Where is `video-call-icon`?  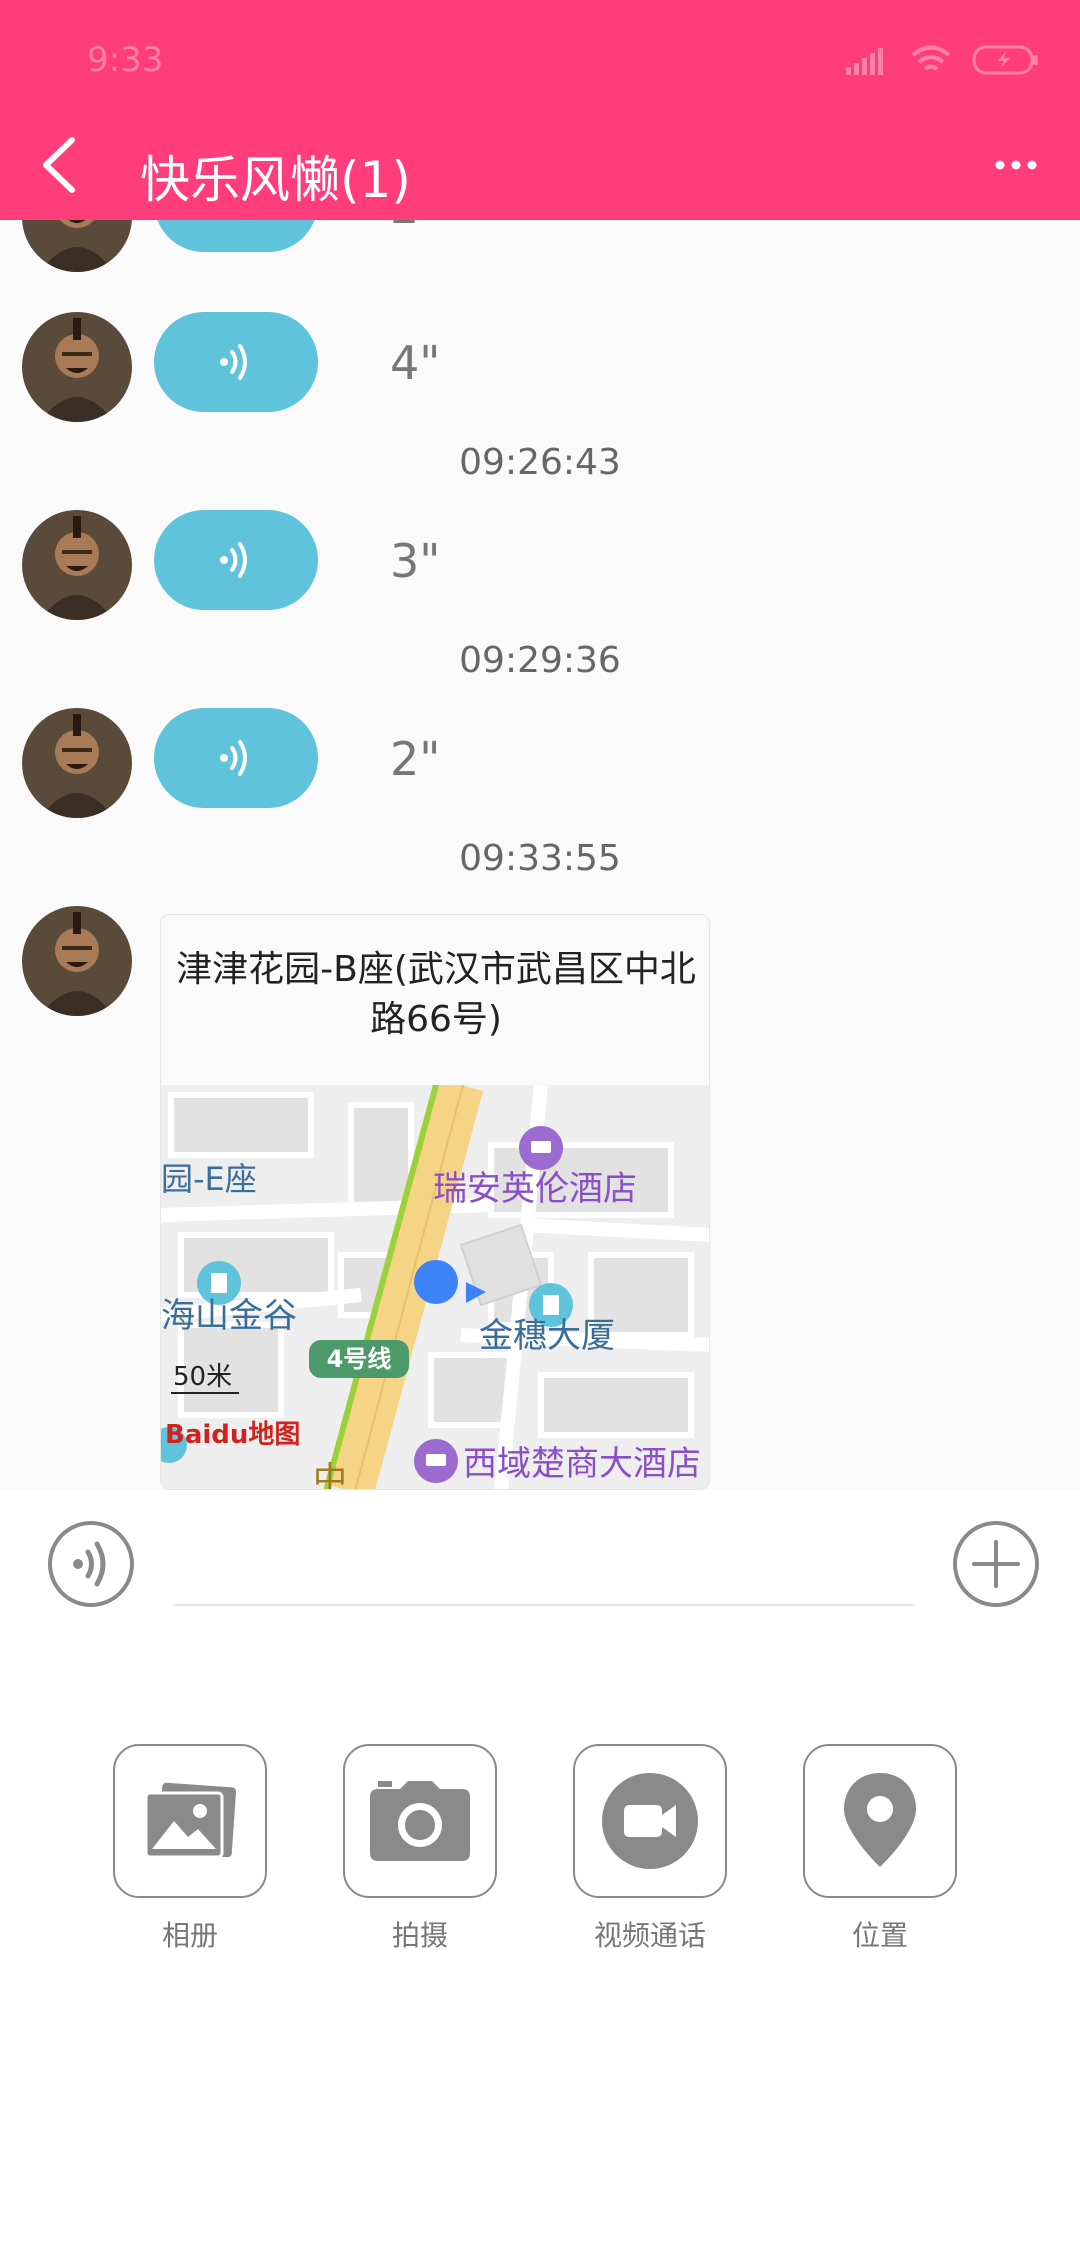 video-call-icon is located at coordinates (650, 1821).